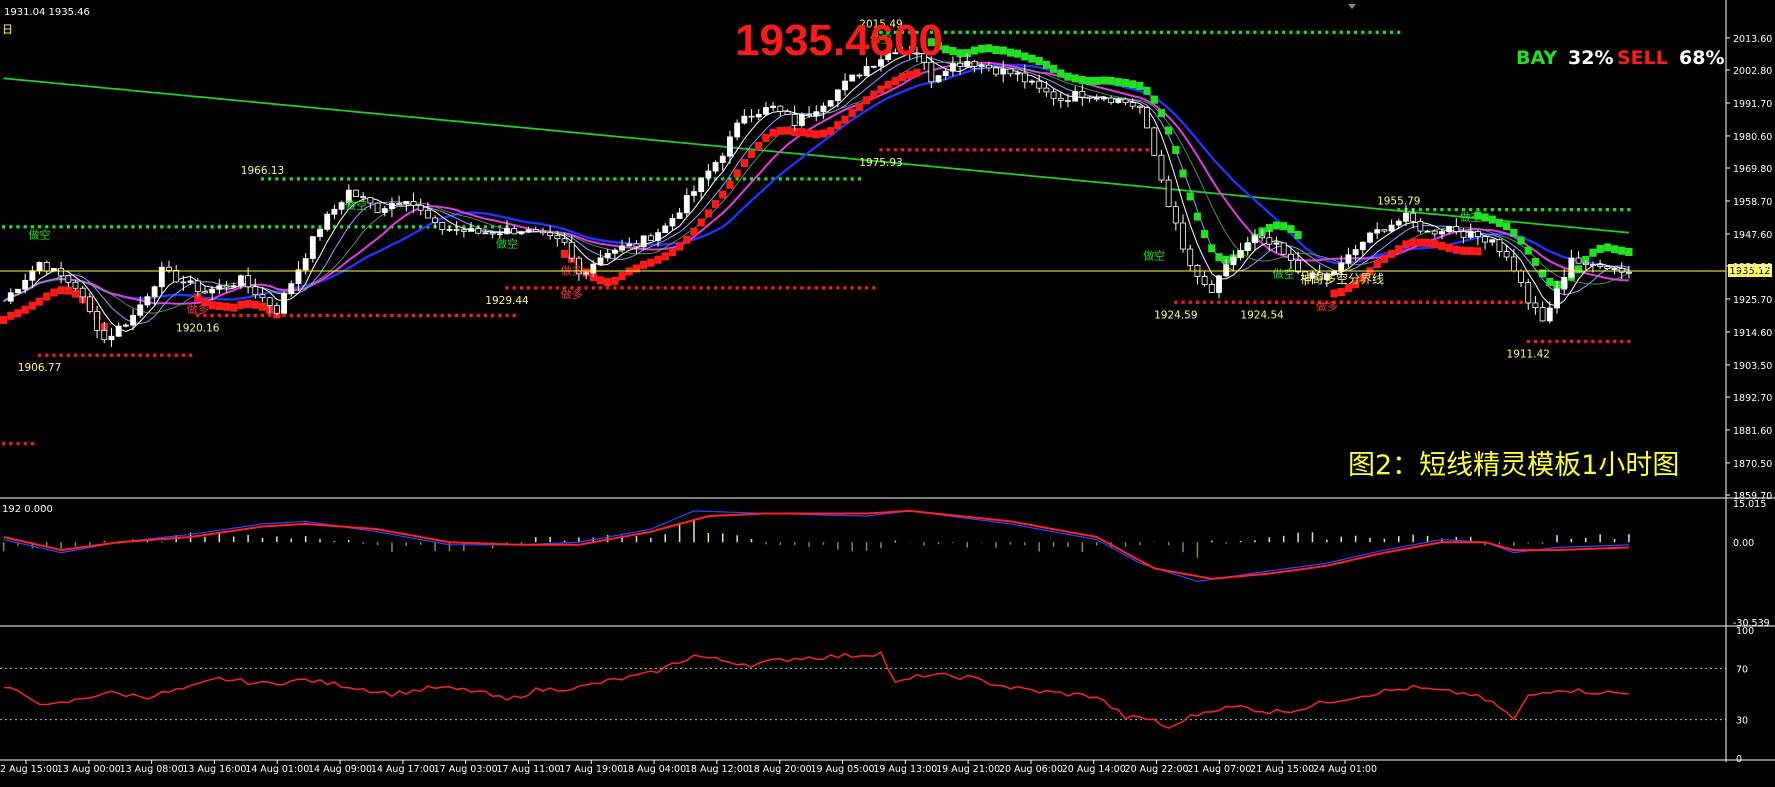 This screenshot has height=787, width=1775. What do you see at coordinates (7, 29) in the screenshot?
I see `timeframe-glyph: 日` at bounding box center [7, 29].